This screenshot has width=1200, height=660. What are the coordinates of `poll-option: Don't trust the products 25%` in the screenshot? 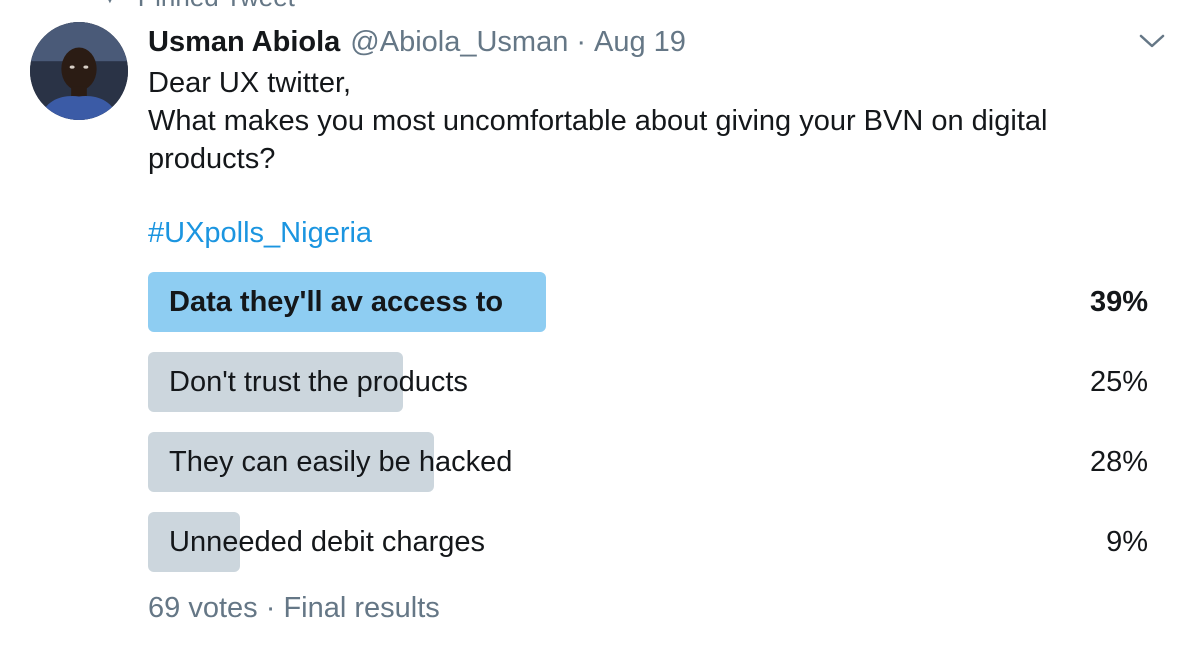 It's located at (648, 382).